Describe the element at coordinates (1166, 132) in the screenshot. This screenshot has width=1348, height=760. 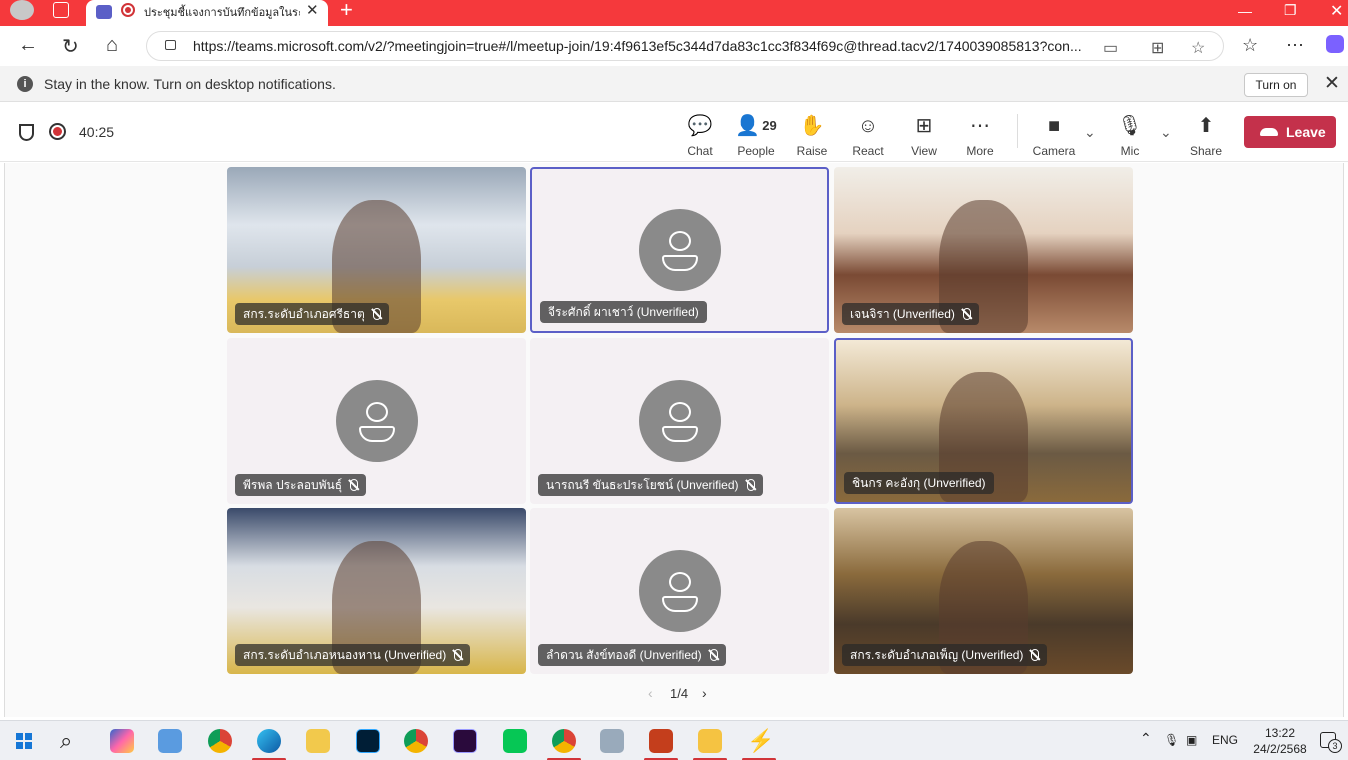
I see `mic-options-chevron-icon: ⌄` at that location.